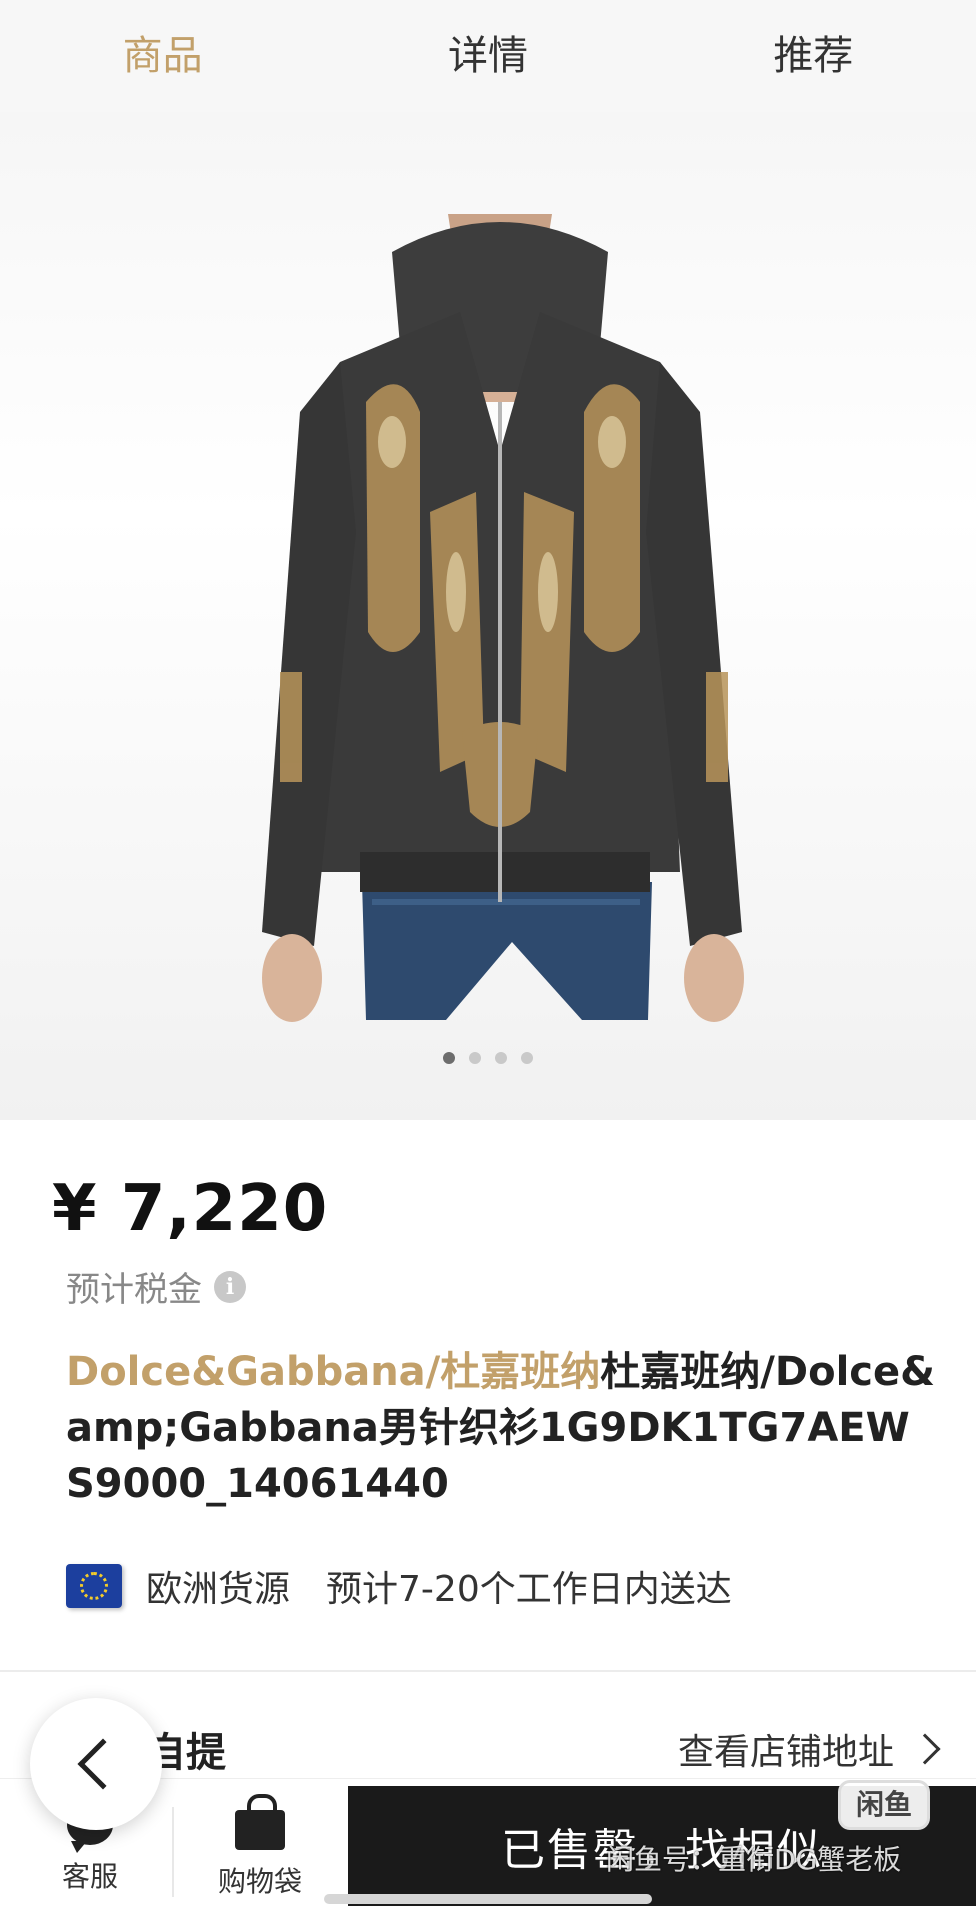  I want to click on watermark-text: 闲鱼号：重衔DG蟹老板, so click(754, 1859).